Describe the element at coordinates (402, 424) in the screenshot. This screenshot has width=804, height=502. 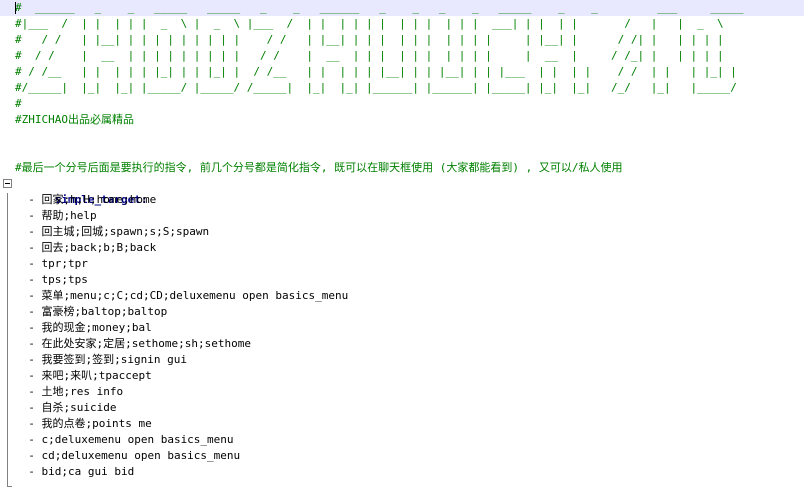
I see `list-item: - 我的点卷;points me` at that location.